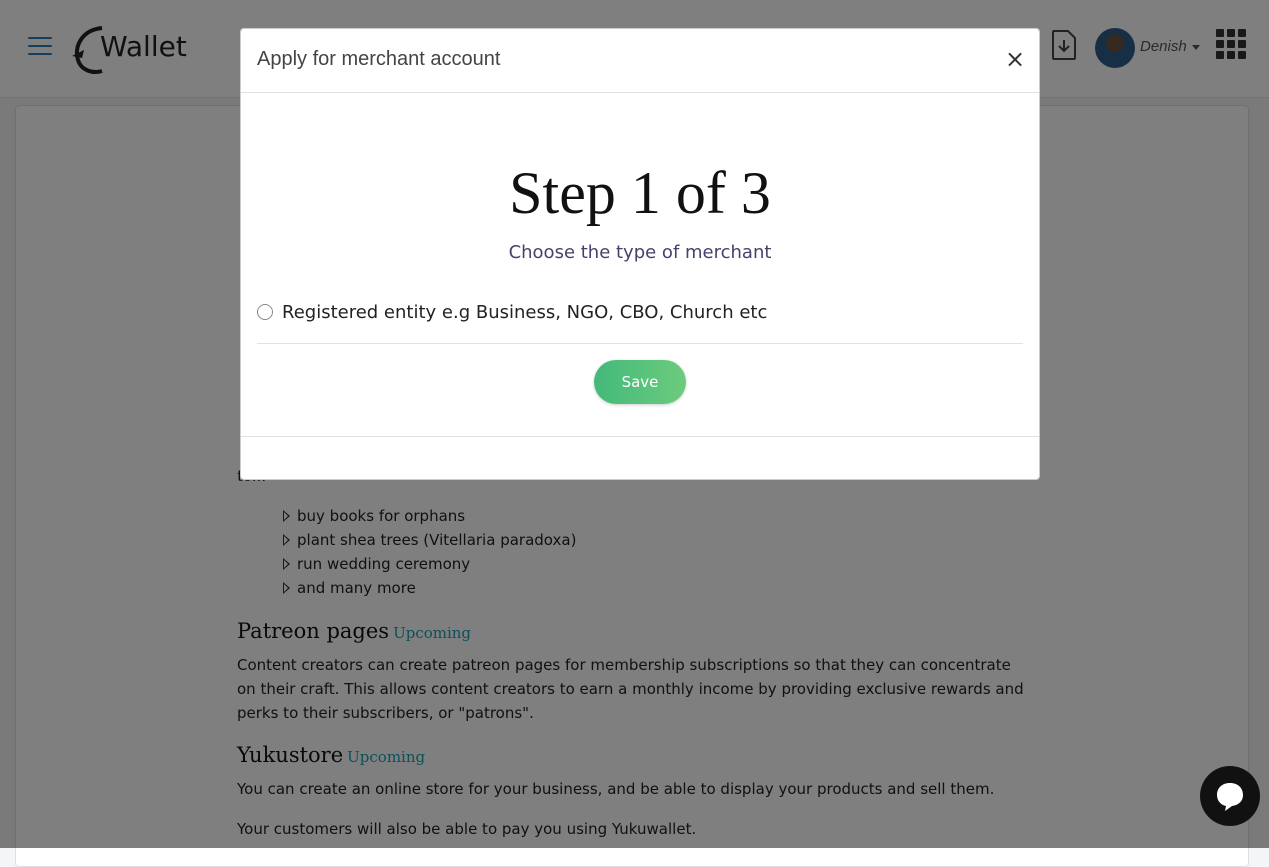 This screenshot has height=867, width=1269. What do you see at coordinates (1015, 59) in the screenshot?
I see `close-icon: ×` at bounding box center [1015, 59].